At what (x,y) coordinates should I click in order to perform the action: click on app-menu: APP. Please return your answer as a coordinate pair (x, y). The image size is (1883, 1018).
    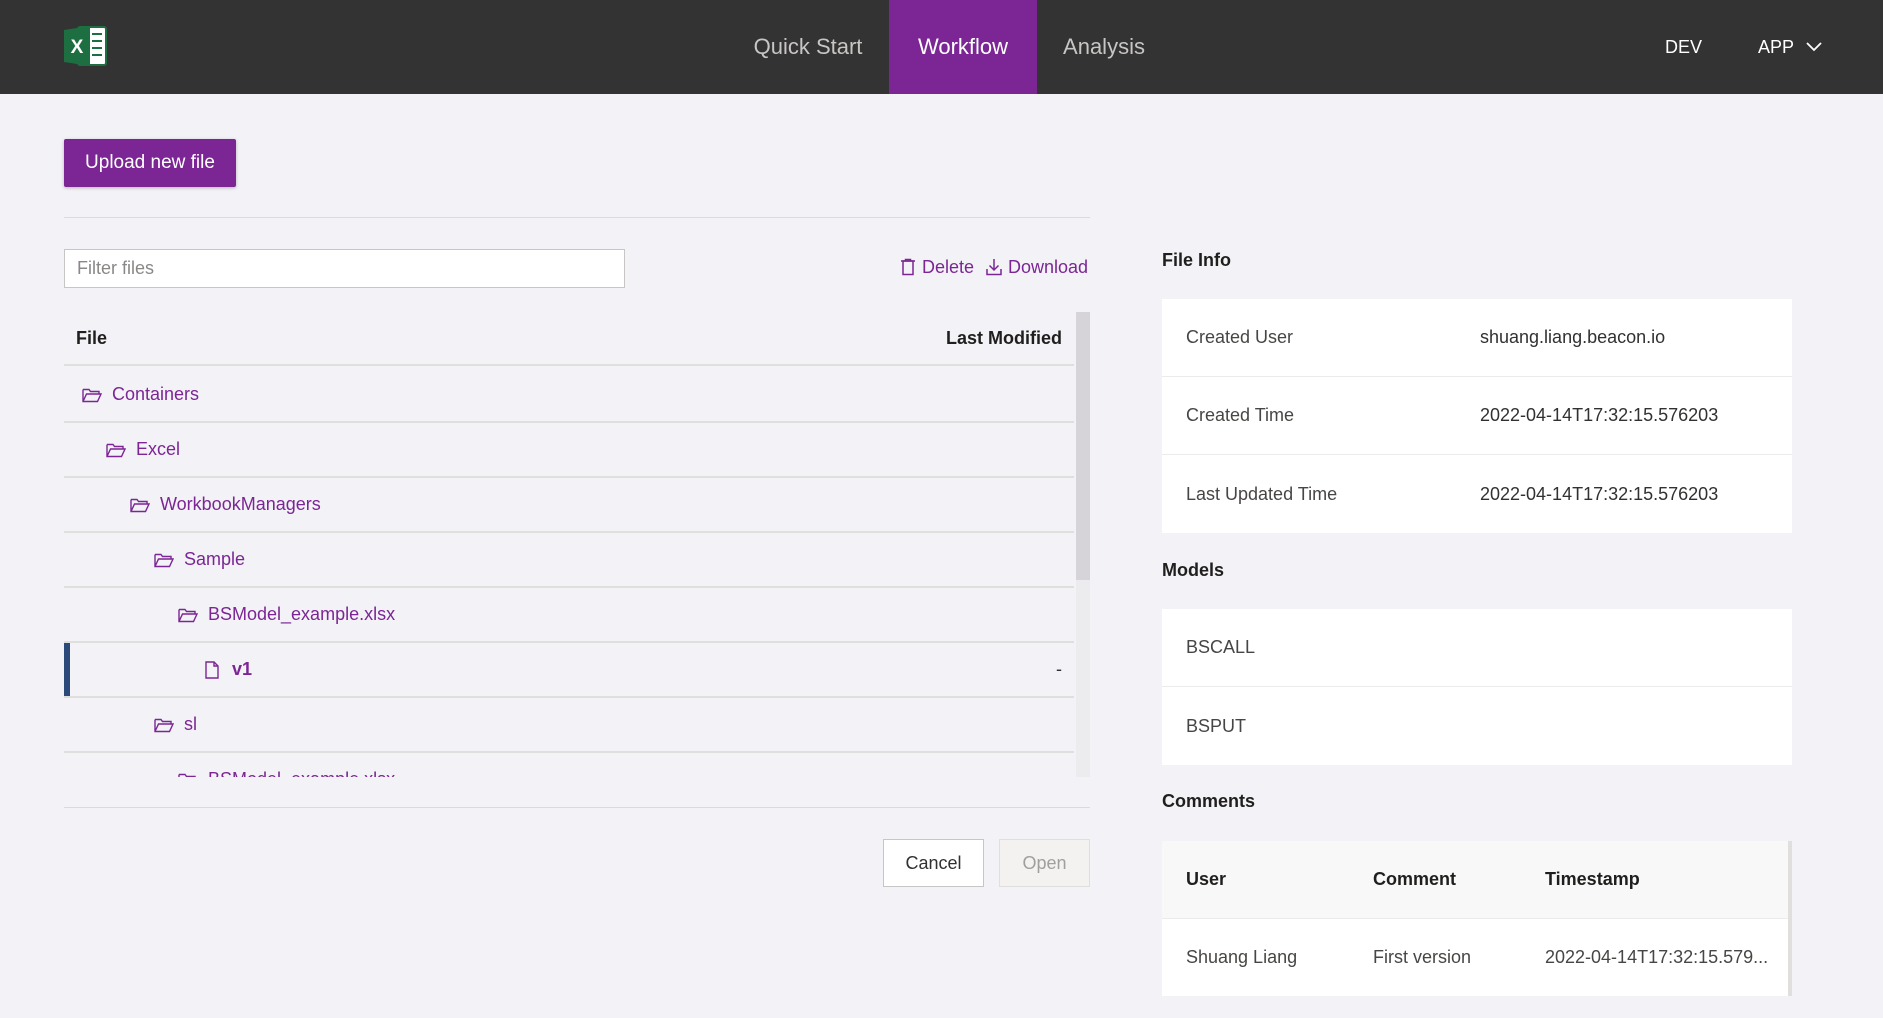
    Looking at the image, I should click on (1790, 47).